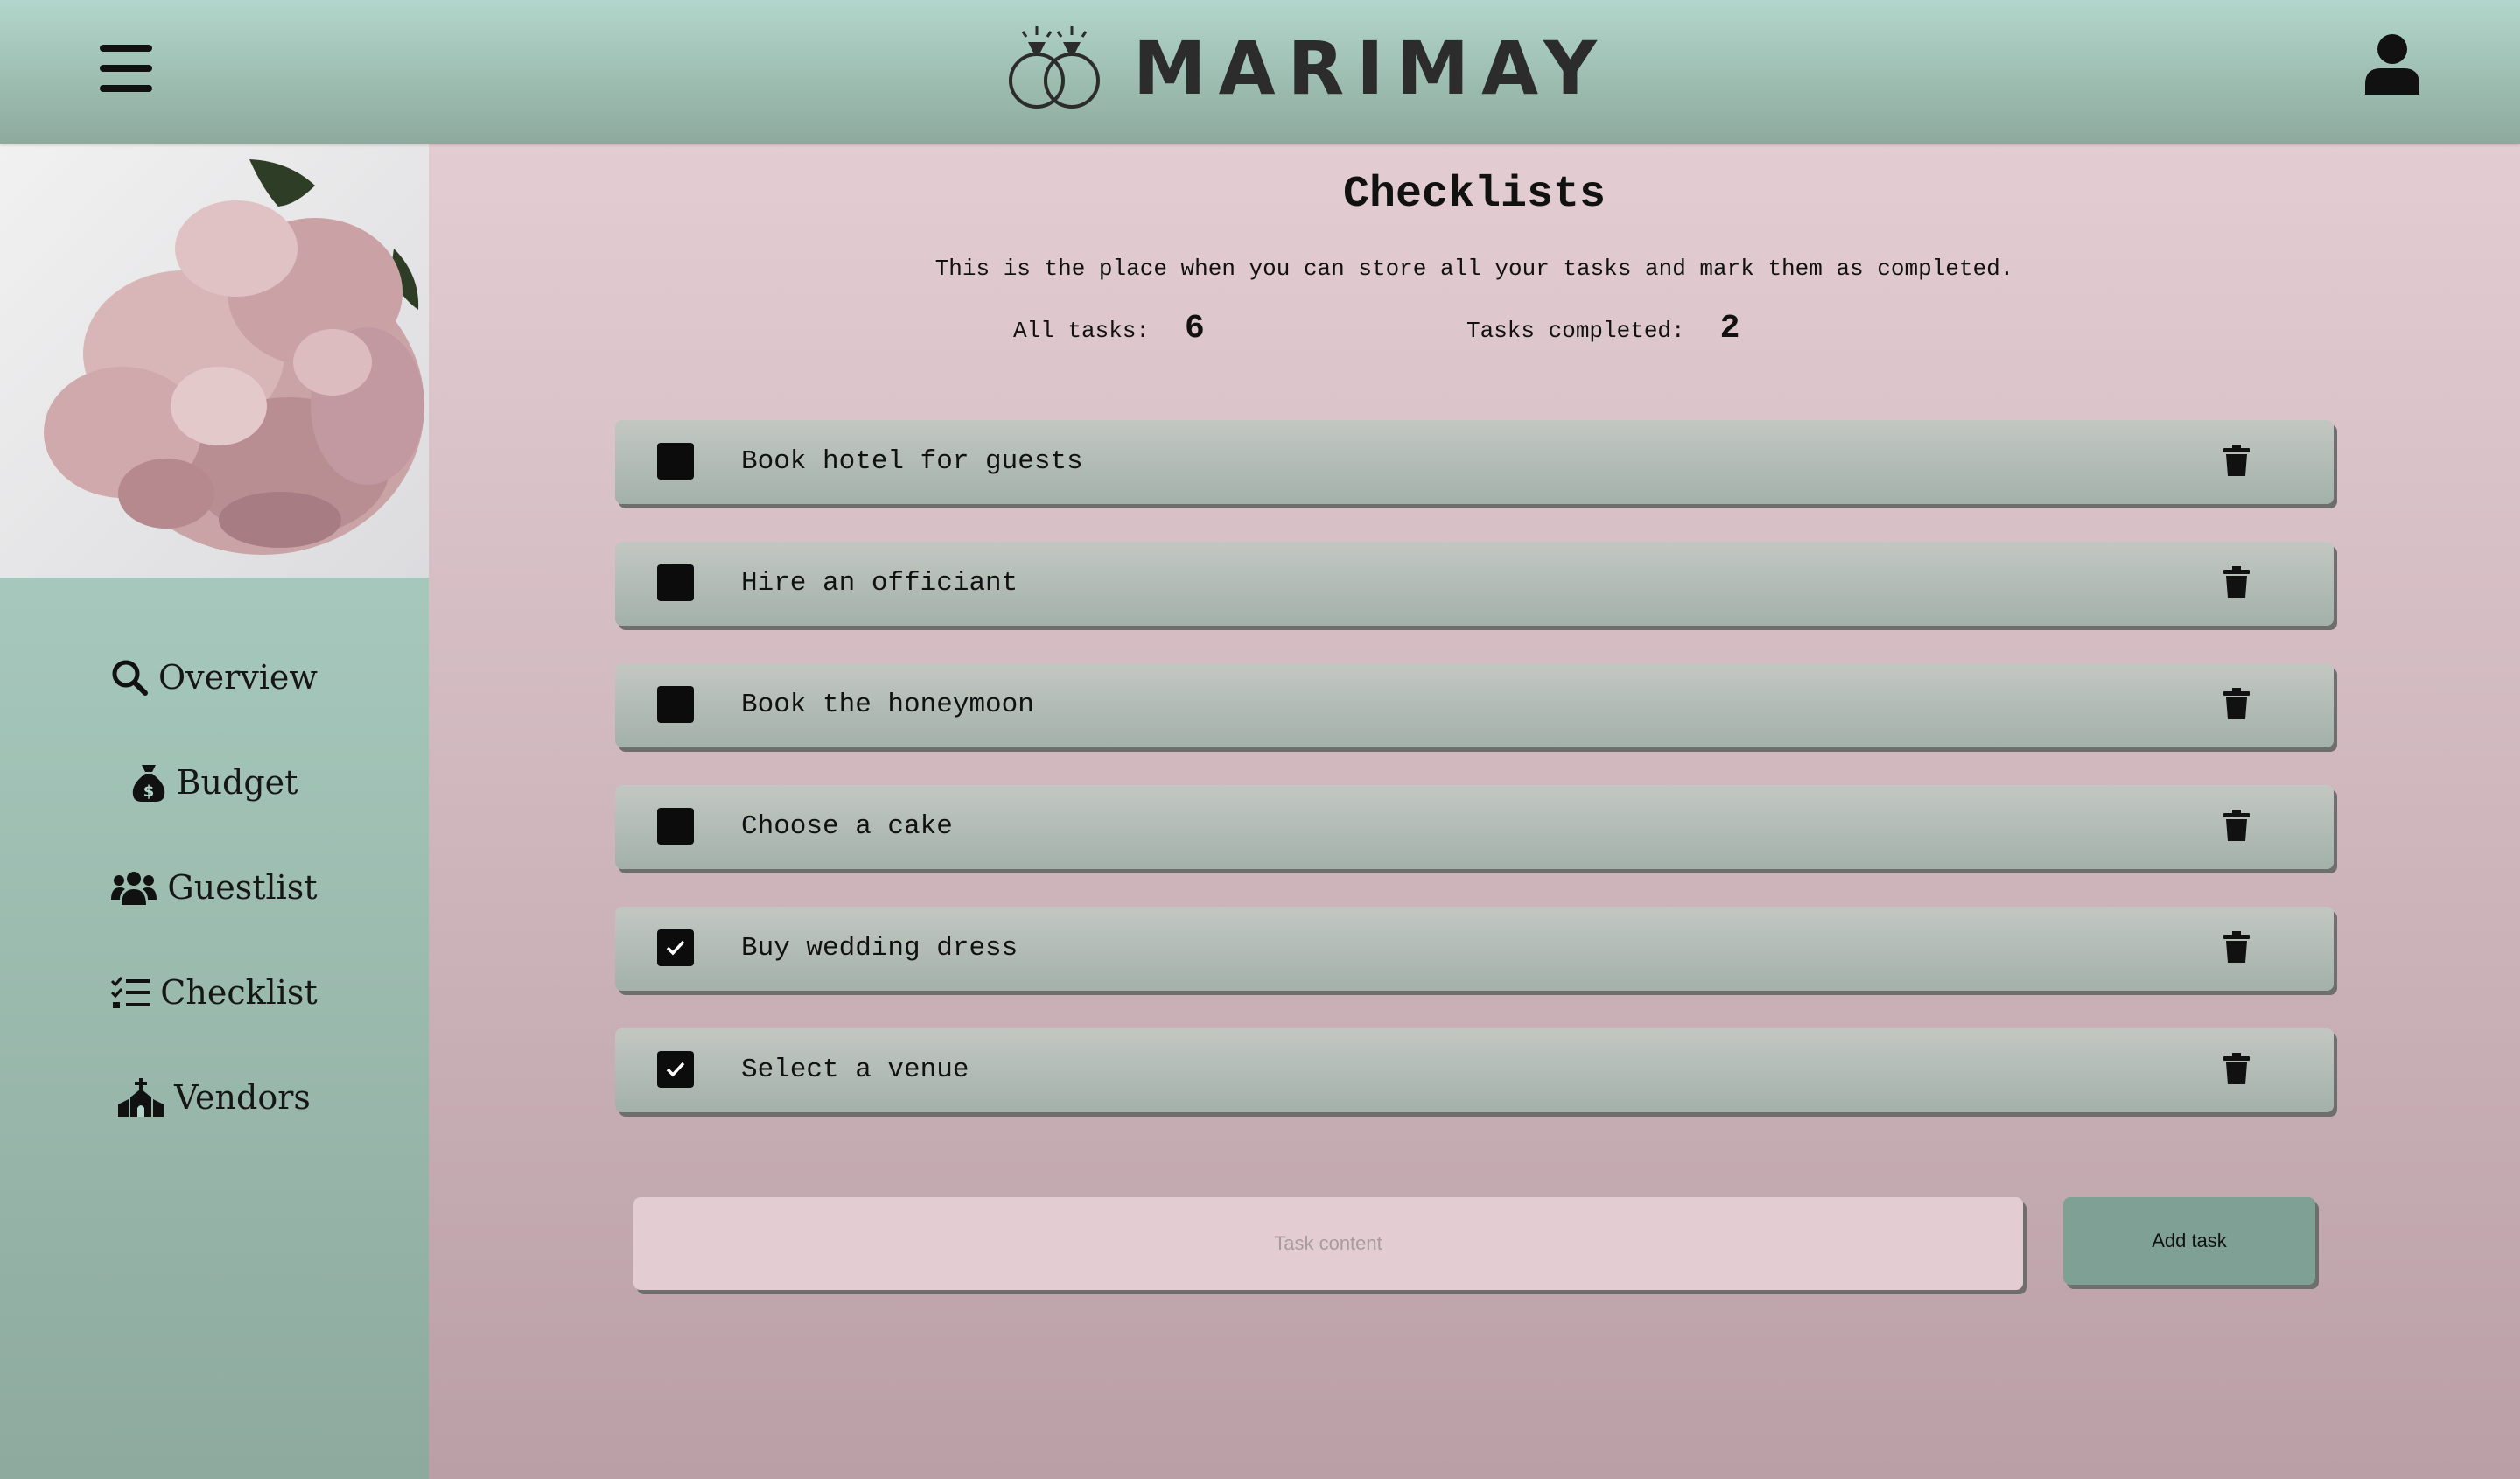  Describe the element at coordinates (912, 462) in the screenshot. I see `task-text: Book hotel for guests` at that location.